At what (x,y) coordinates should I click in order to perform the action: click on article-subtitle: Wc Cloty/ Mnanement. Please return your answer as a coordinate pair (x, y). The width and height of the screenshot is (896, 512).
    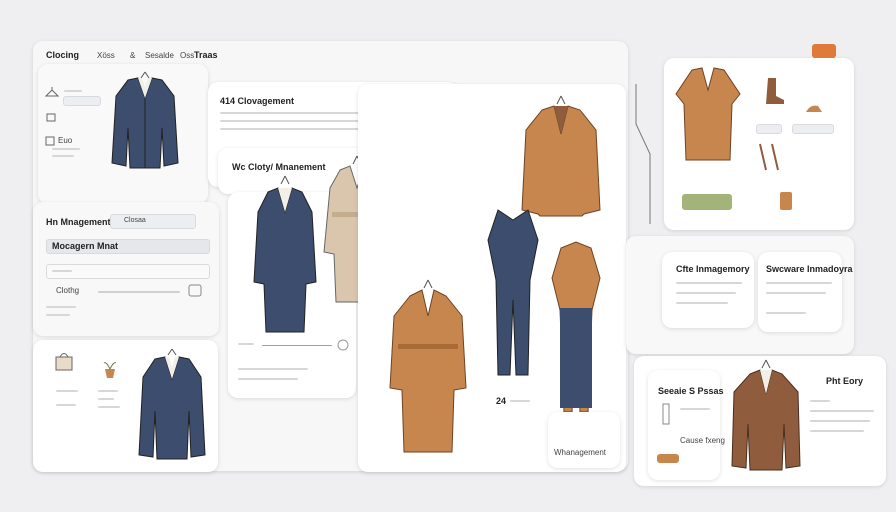
    Looking at the image, I should click on (279, 167).